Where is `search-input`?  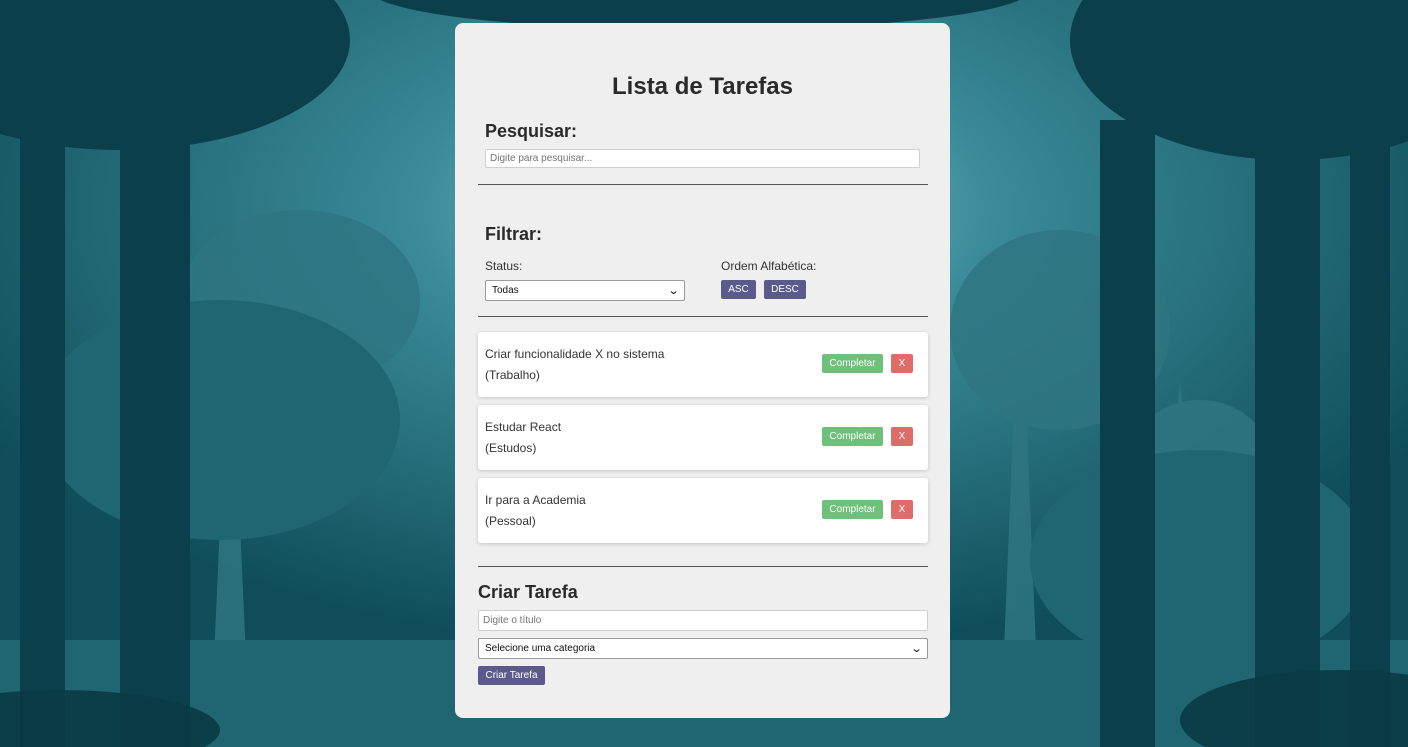 search-input is located at coordinates (702, 158).